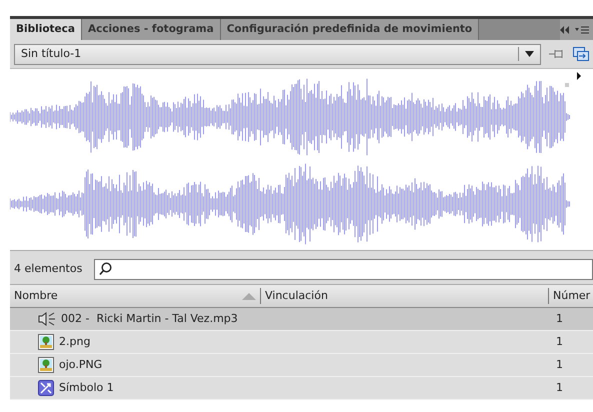  Describe the element at coordinates (343, 269) in the screenshot. I see `search-field` at that location.